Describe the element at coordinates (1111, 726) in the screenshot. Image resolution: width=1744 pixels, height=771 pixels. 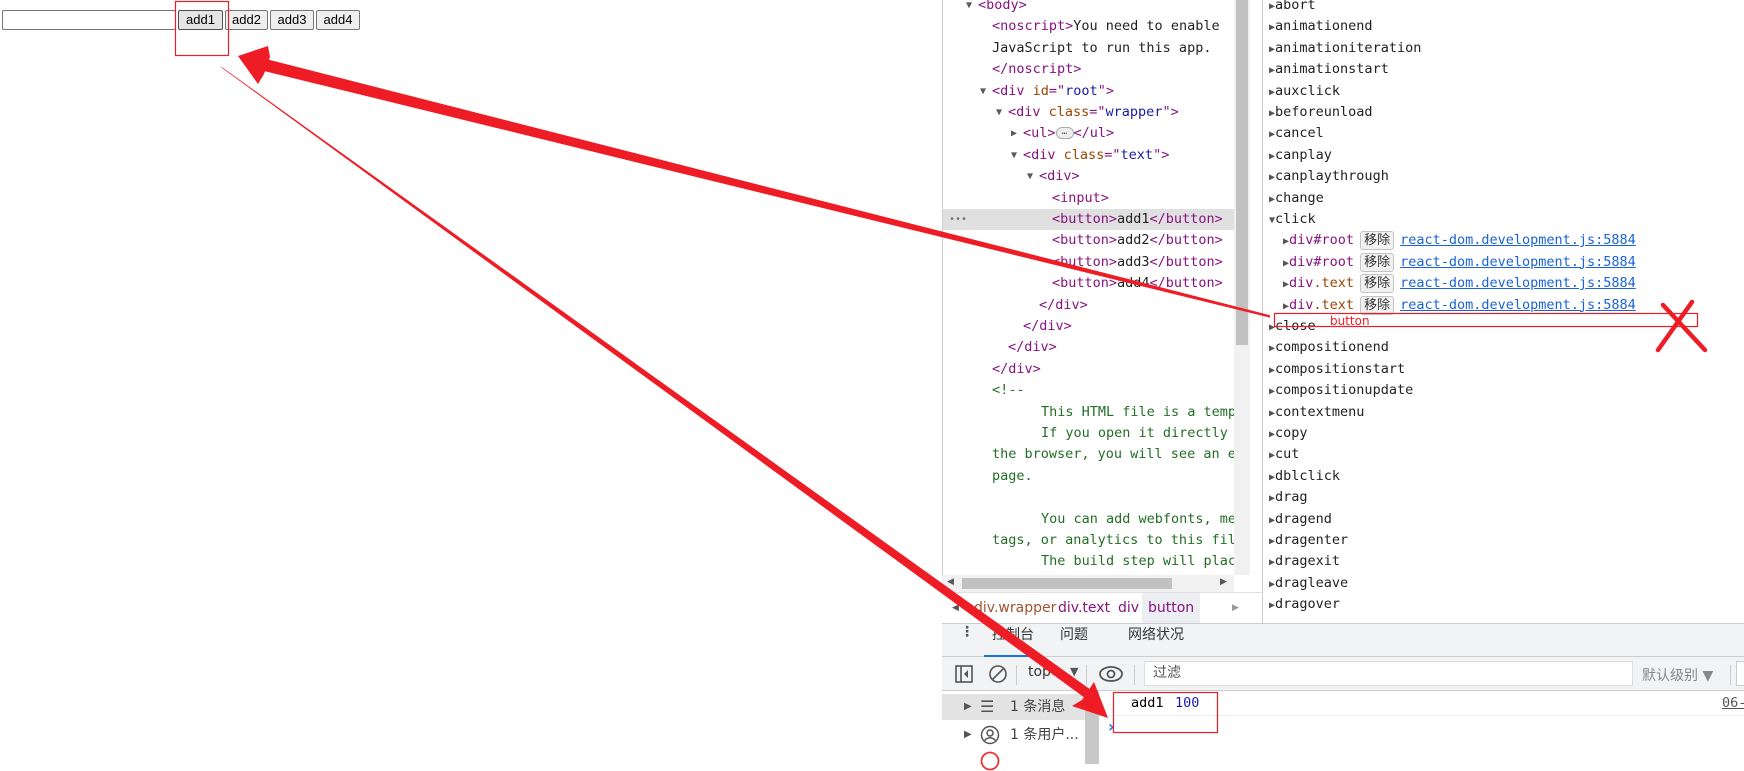
I see `console-prompt: ›` at that location.